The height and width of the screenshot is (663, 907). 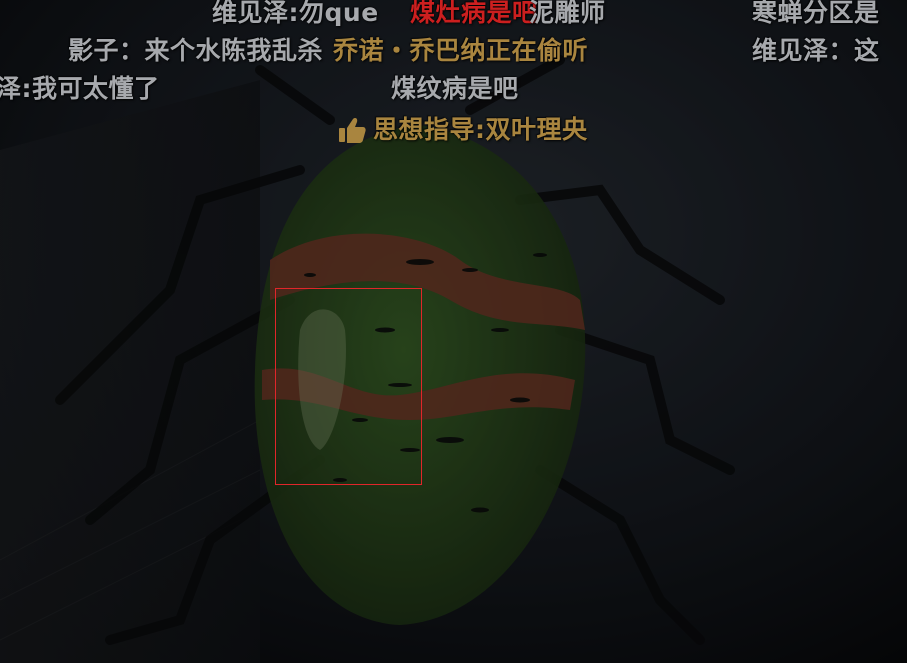 What do you see at coordinates (816, 50) in the screenshot?
I see `danmaku-comment: 维见泽：这` at bounding box center [816, 50].